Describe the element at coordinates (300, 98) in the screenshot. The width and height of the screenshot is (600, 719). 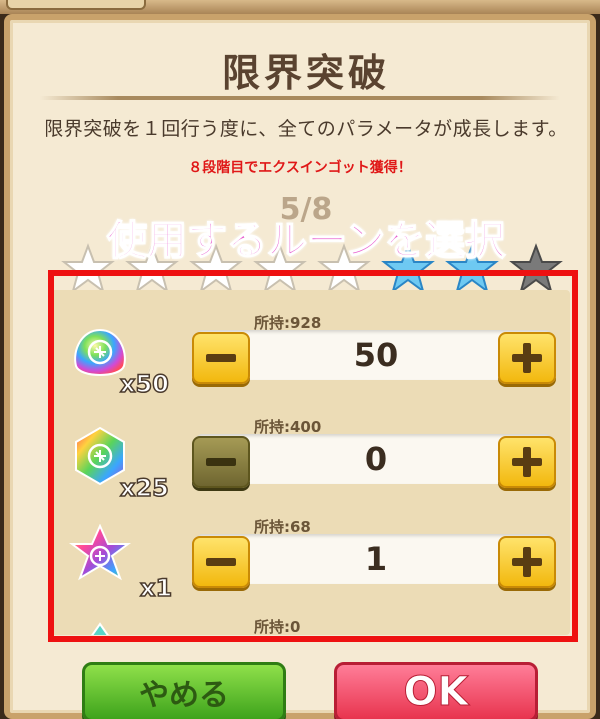
I see `title-divider` at that location.